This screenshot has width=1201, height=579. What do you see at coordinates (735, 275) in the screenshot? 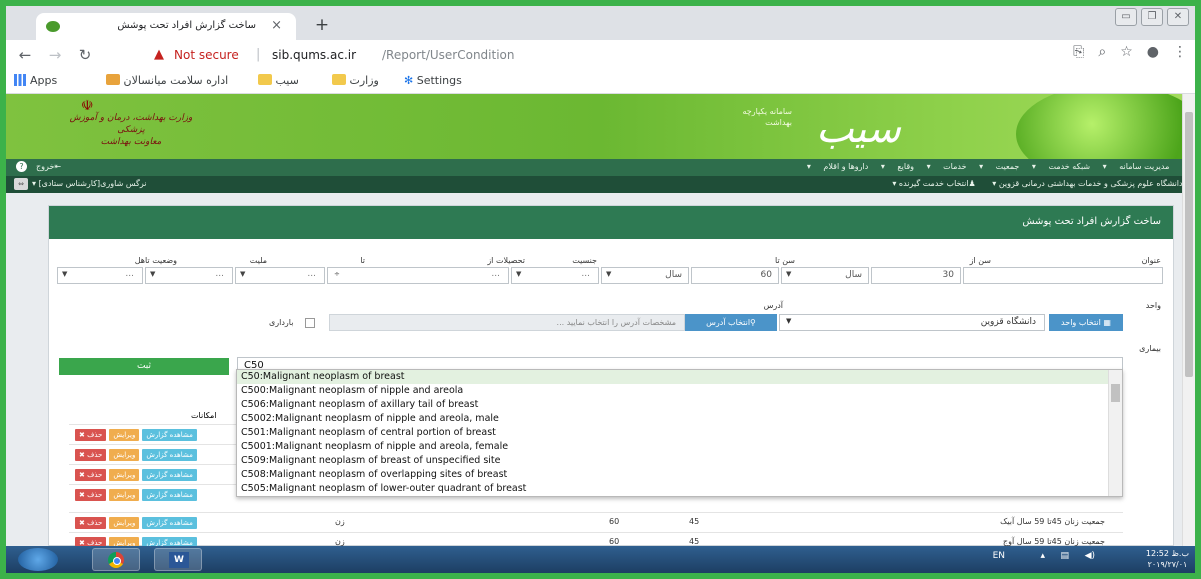
I see `age-to-input: 60` at bounding box center [735, 275].